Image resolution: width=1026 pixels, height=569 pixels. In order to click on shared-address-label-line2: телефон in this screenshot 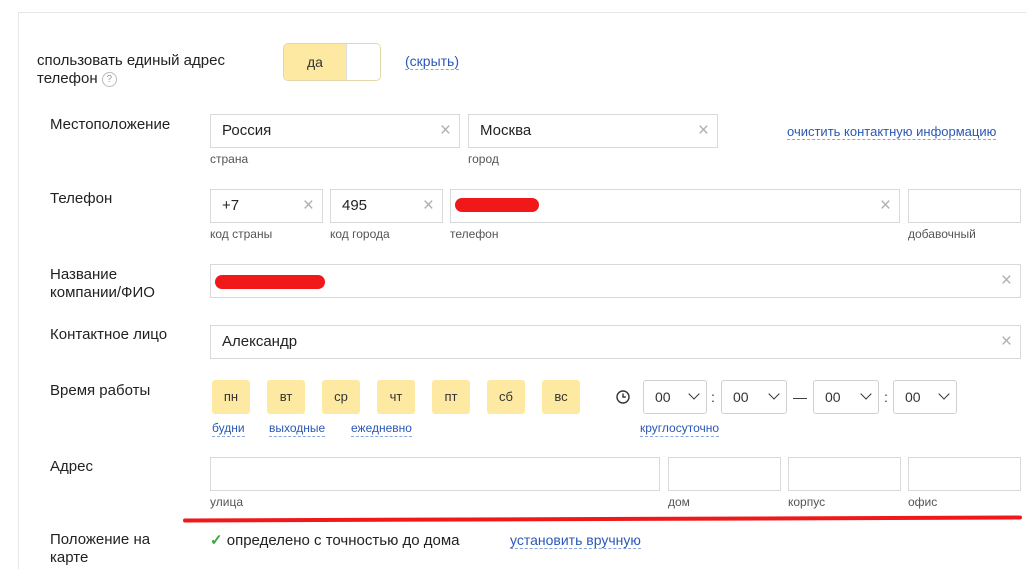, I will do `click(67, 78)`.